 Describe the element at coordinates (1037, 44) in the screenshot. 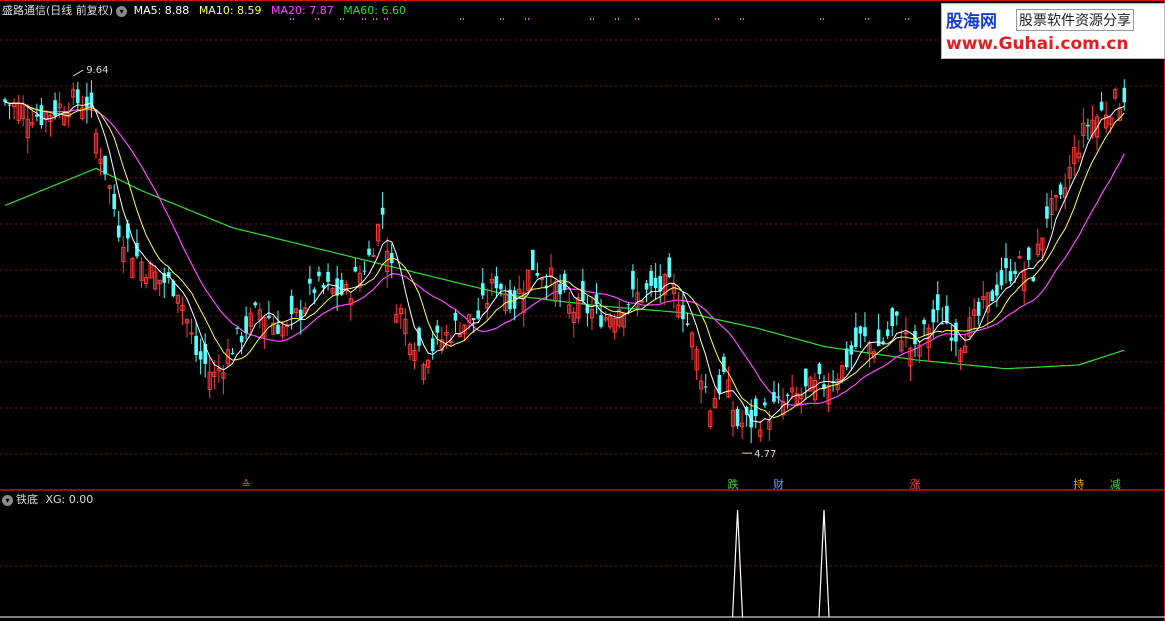

I see `logo-url: www.Guhai.com.cn` at that location.